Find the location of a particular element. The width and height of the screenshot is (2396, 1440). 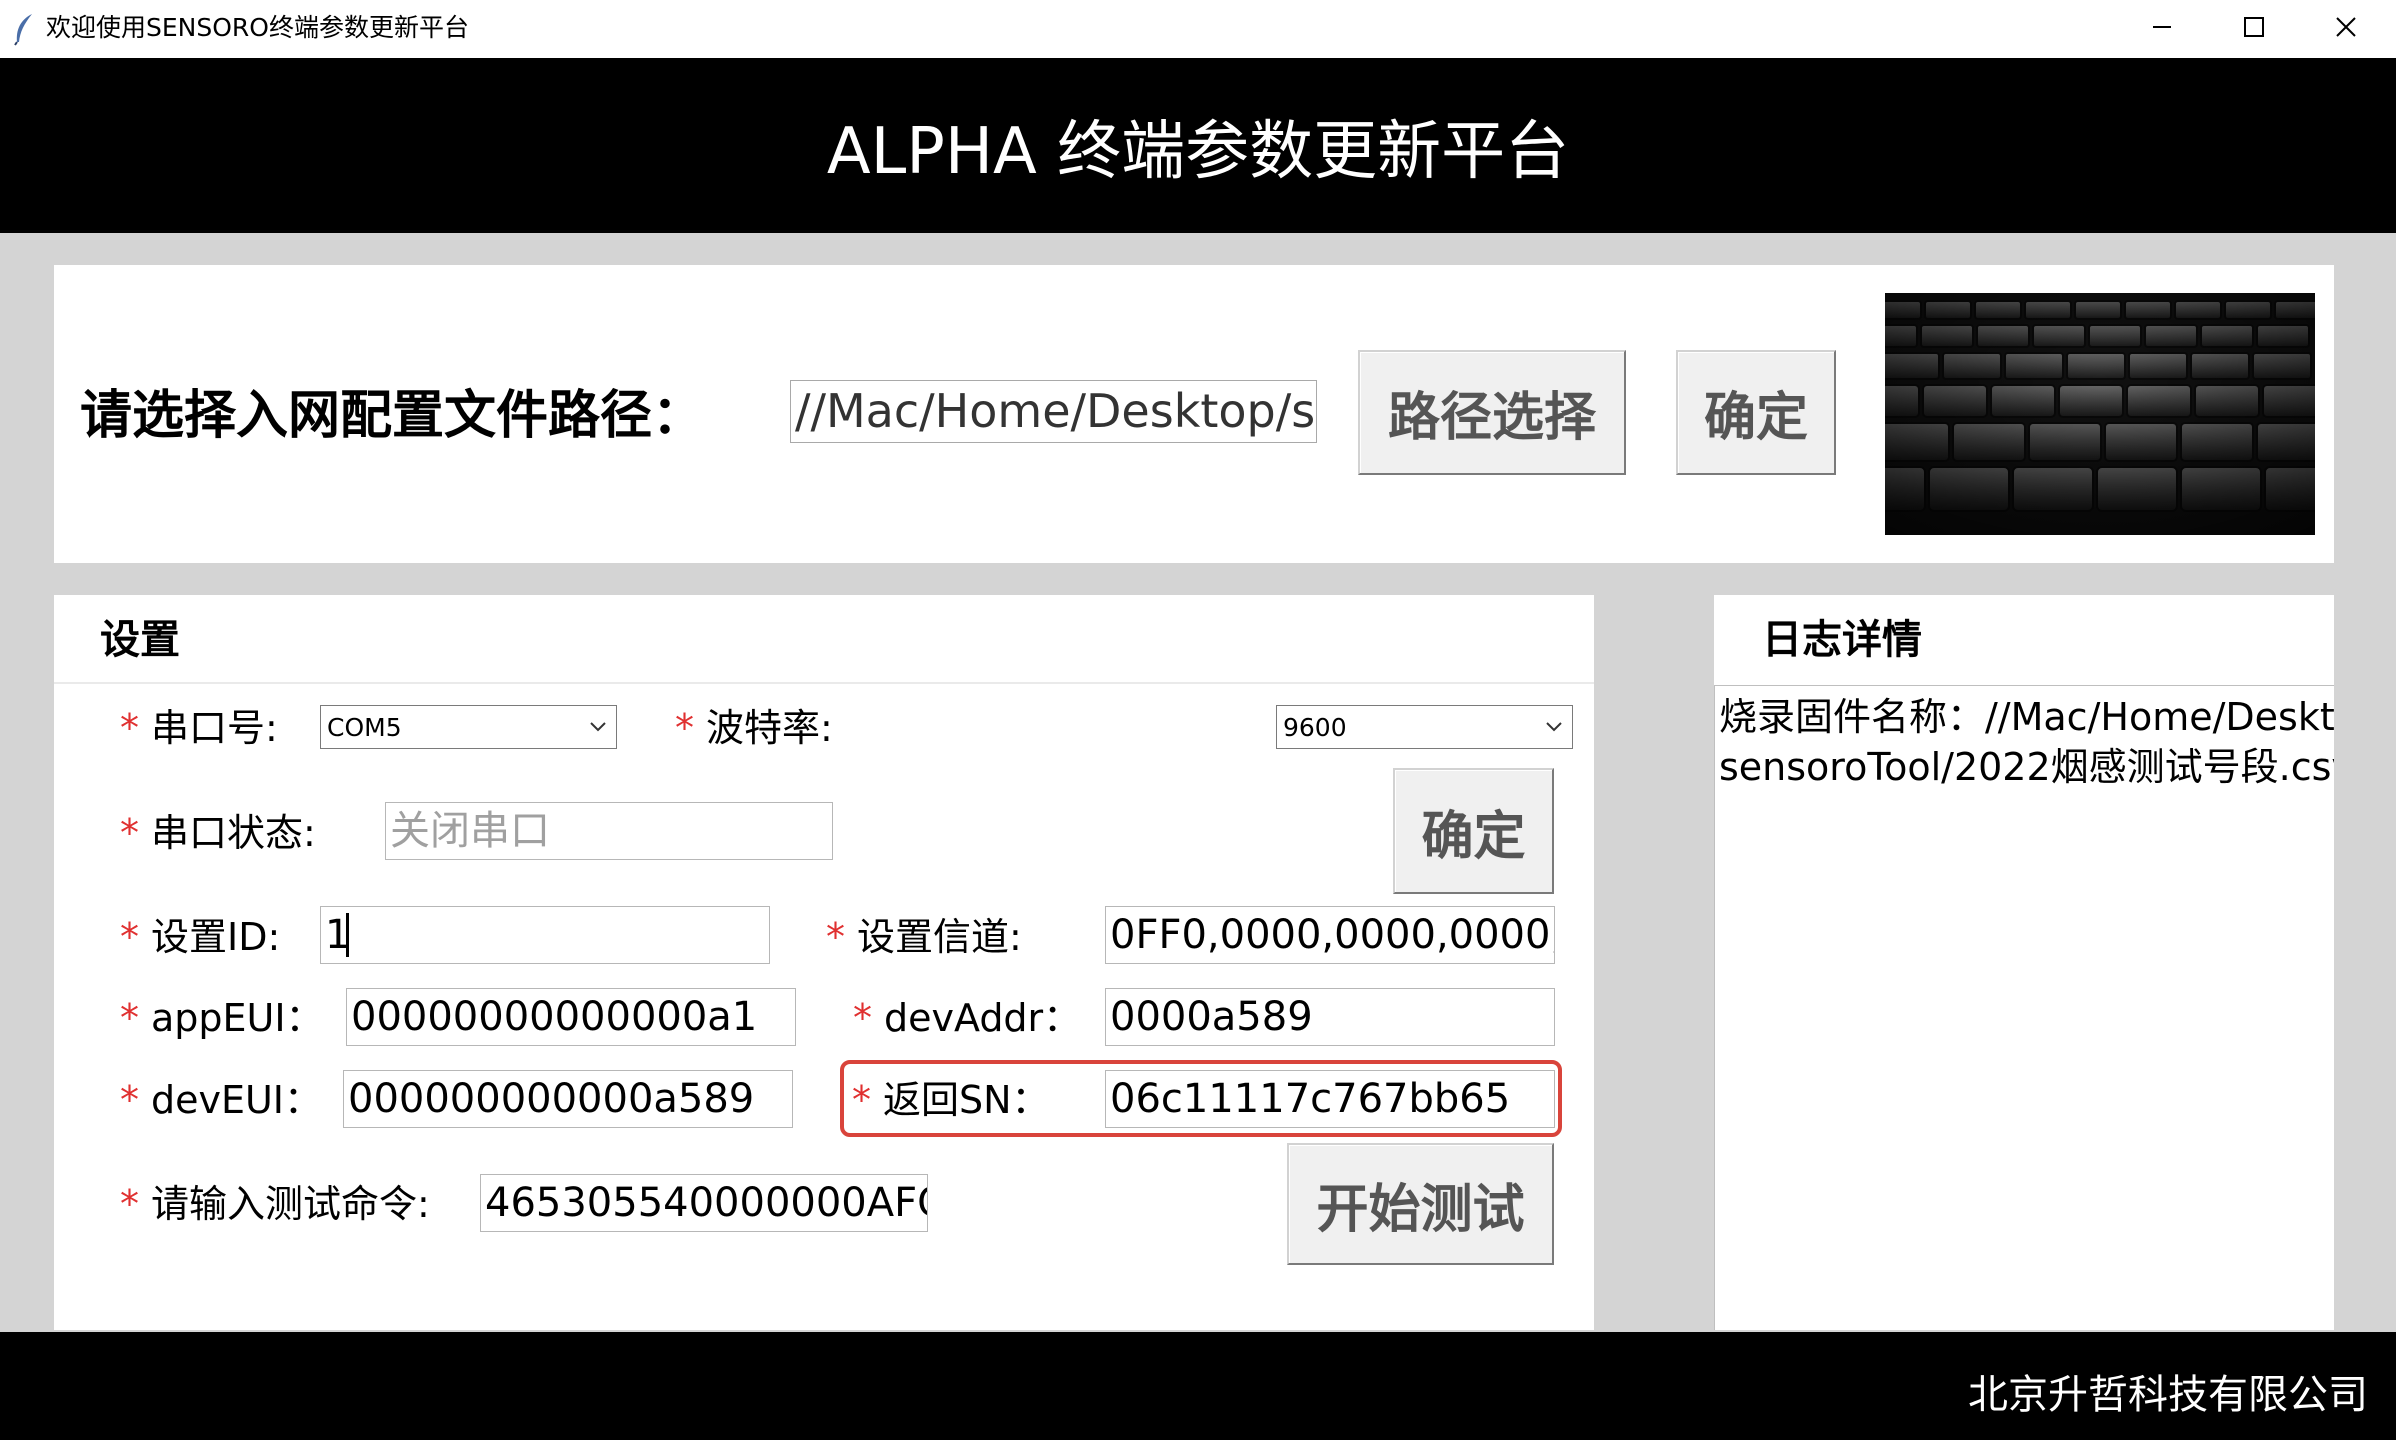

dev-addr-label: * devAddr： is located at coordinates (967, 1018).